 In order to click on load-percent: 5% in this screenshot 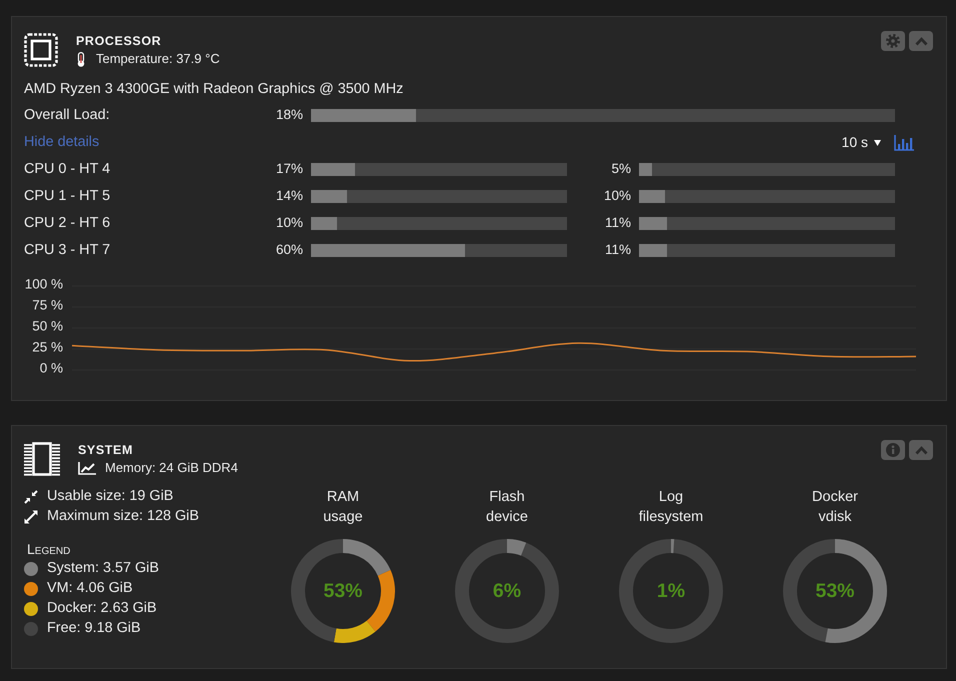, I will do `click(621, 168)`.